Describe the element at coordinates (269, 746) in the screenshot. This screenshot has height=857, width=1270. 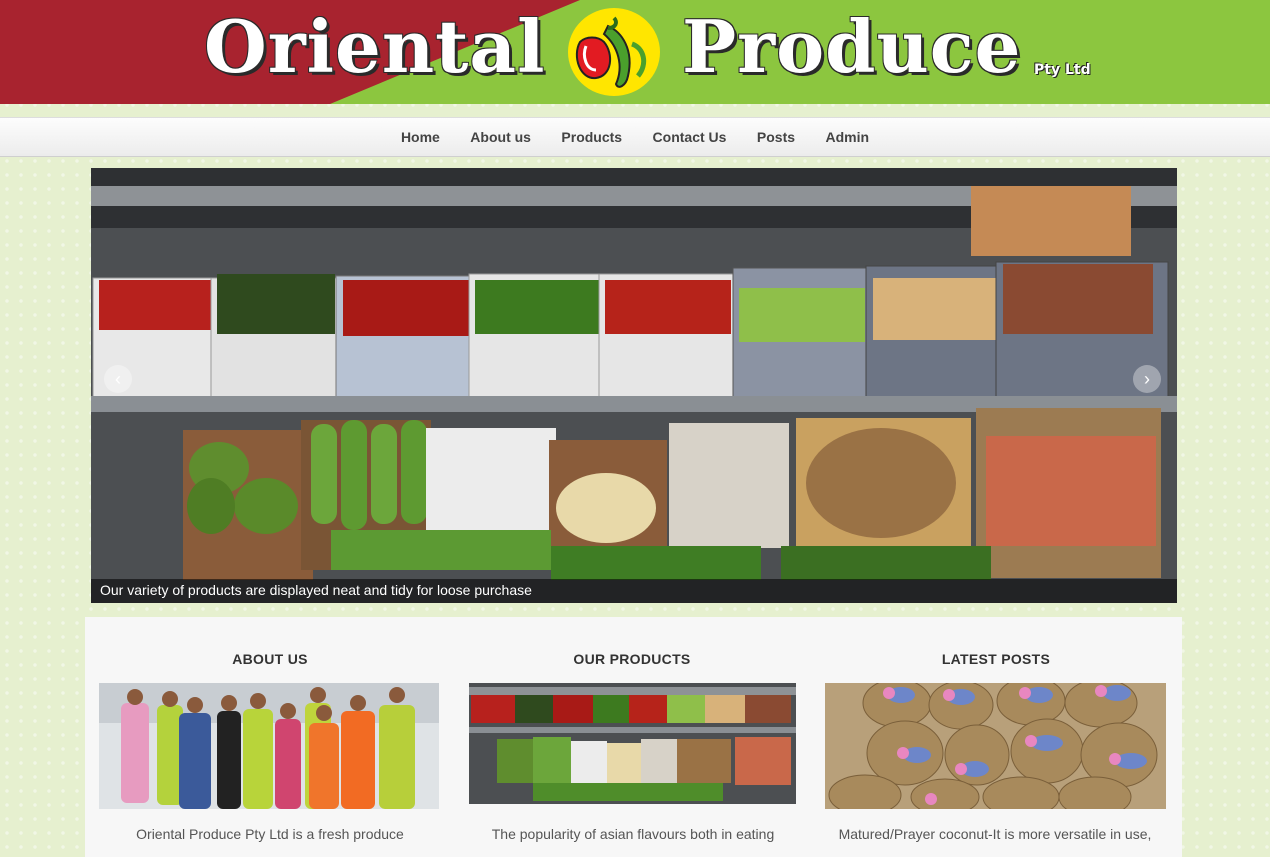
I see `about-us-team-photo` at that location.